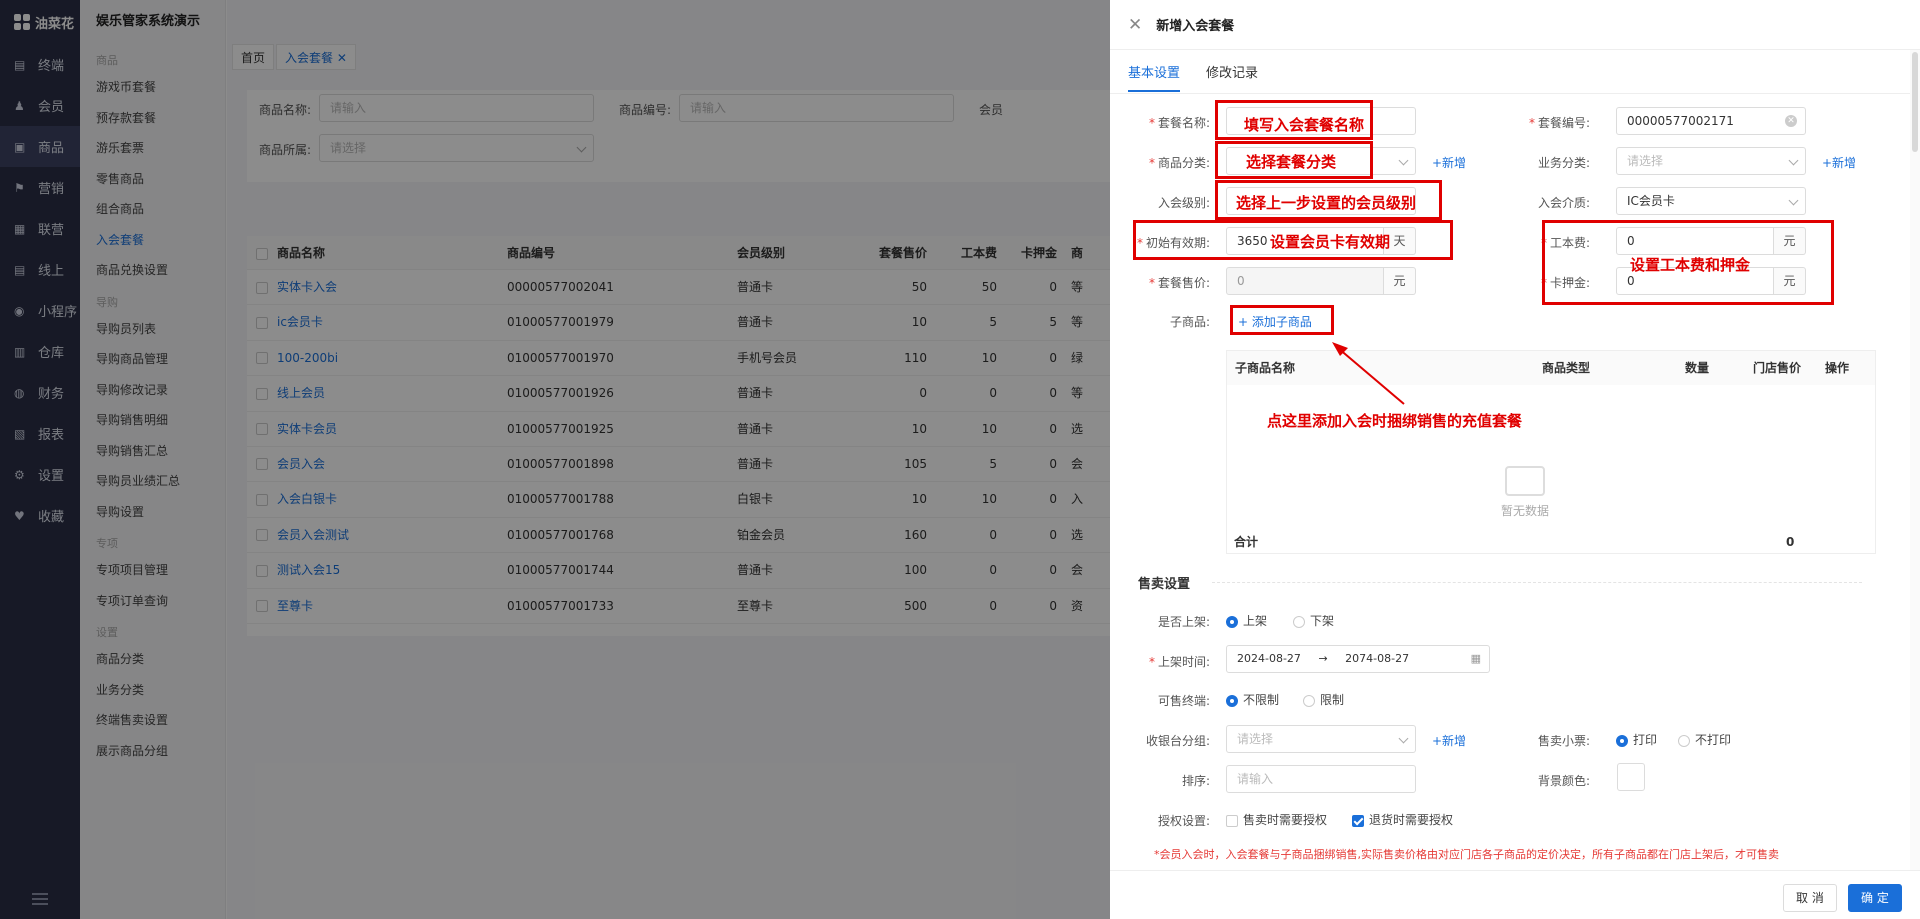  I want to click on drawer-title: 新增入会套餐, so click(1195, 26).